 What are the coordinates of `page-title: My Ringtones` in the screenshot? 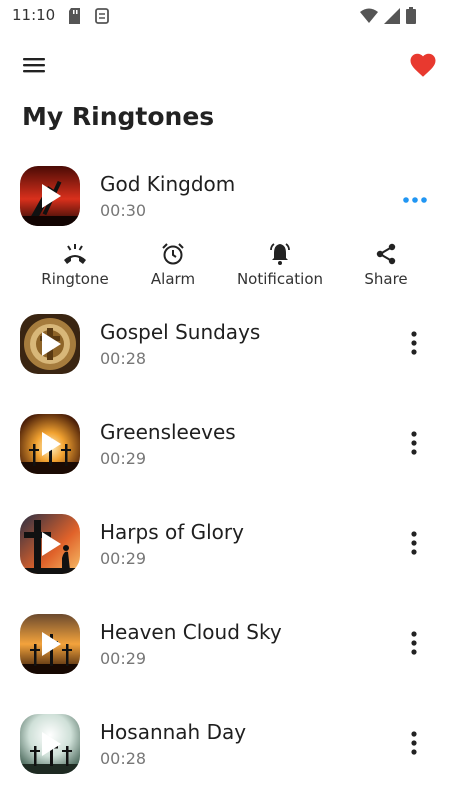 It's located at (118, 116).